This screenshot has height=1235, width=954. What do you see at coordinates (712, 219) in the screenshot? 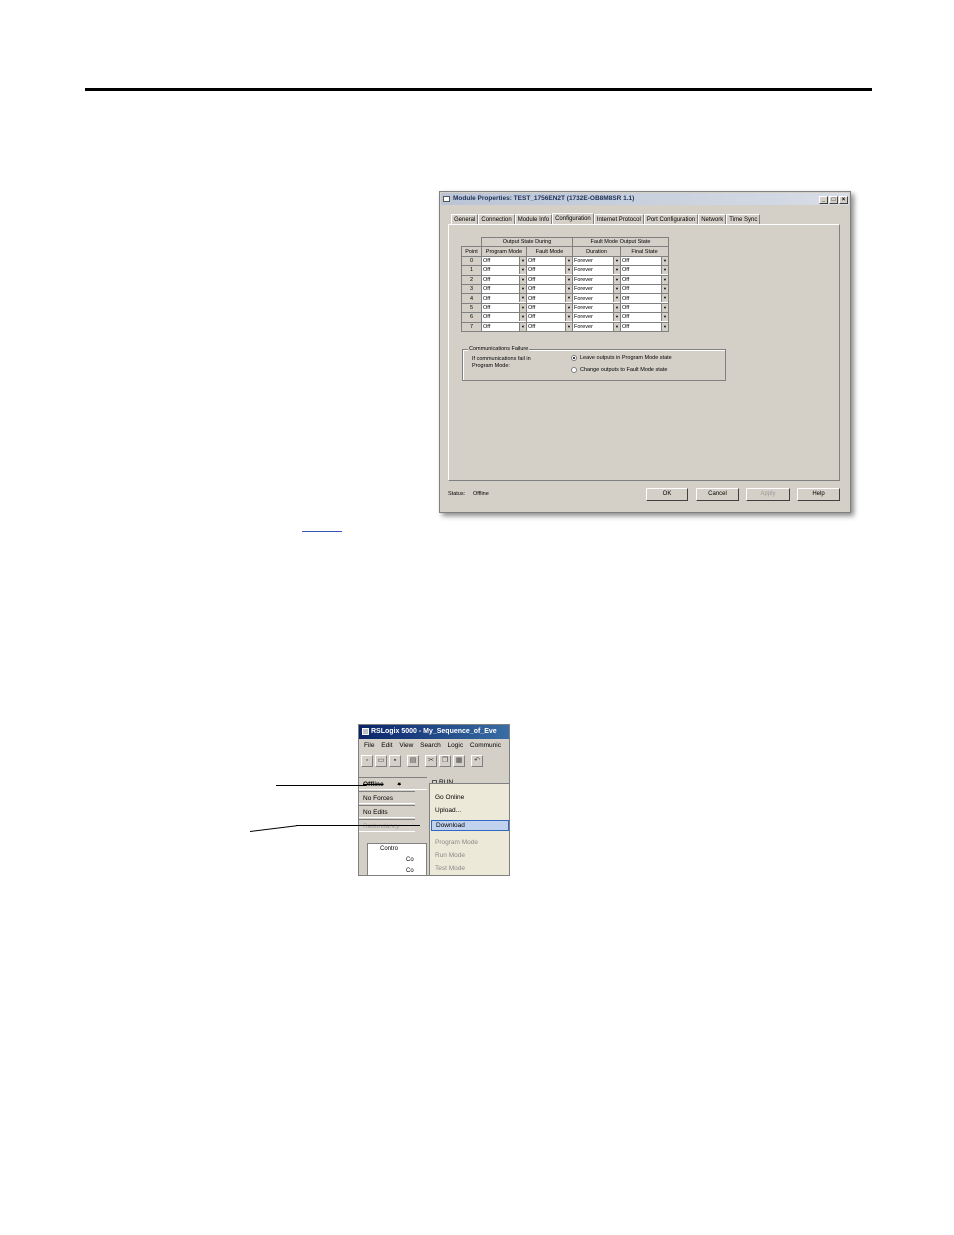
I see `tab-network: Network` at bounding box center [712, 219].